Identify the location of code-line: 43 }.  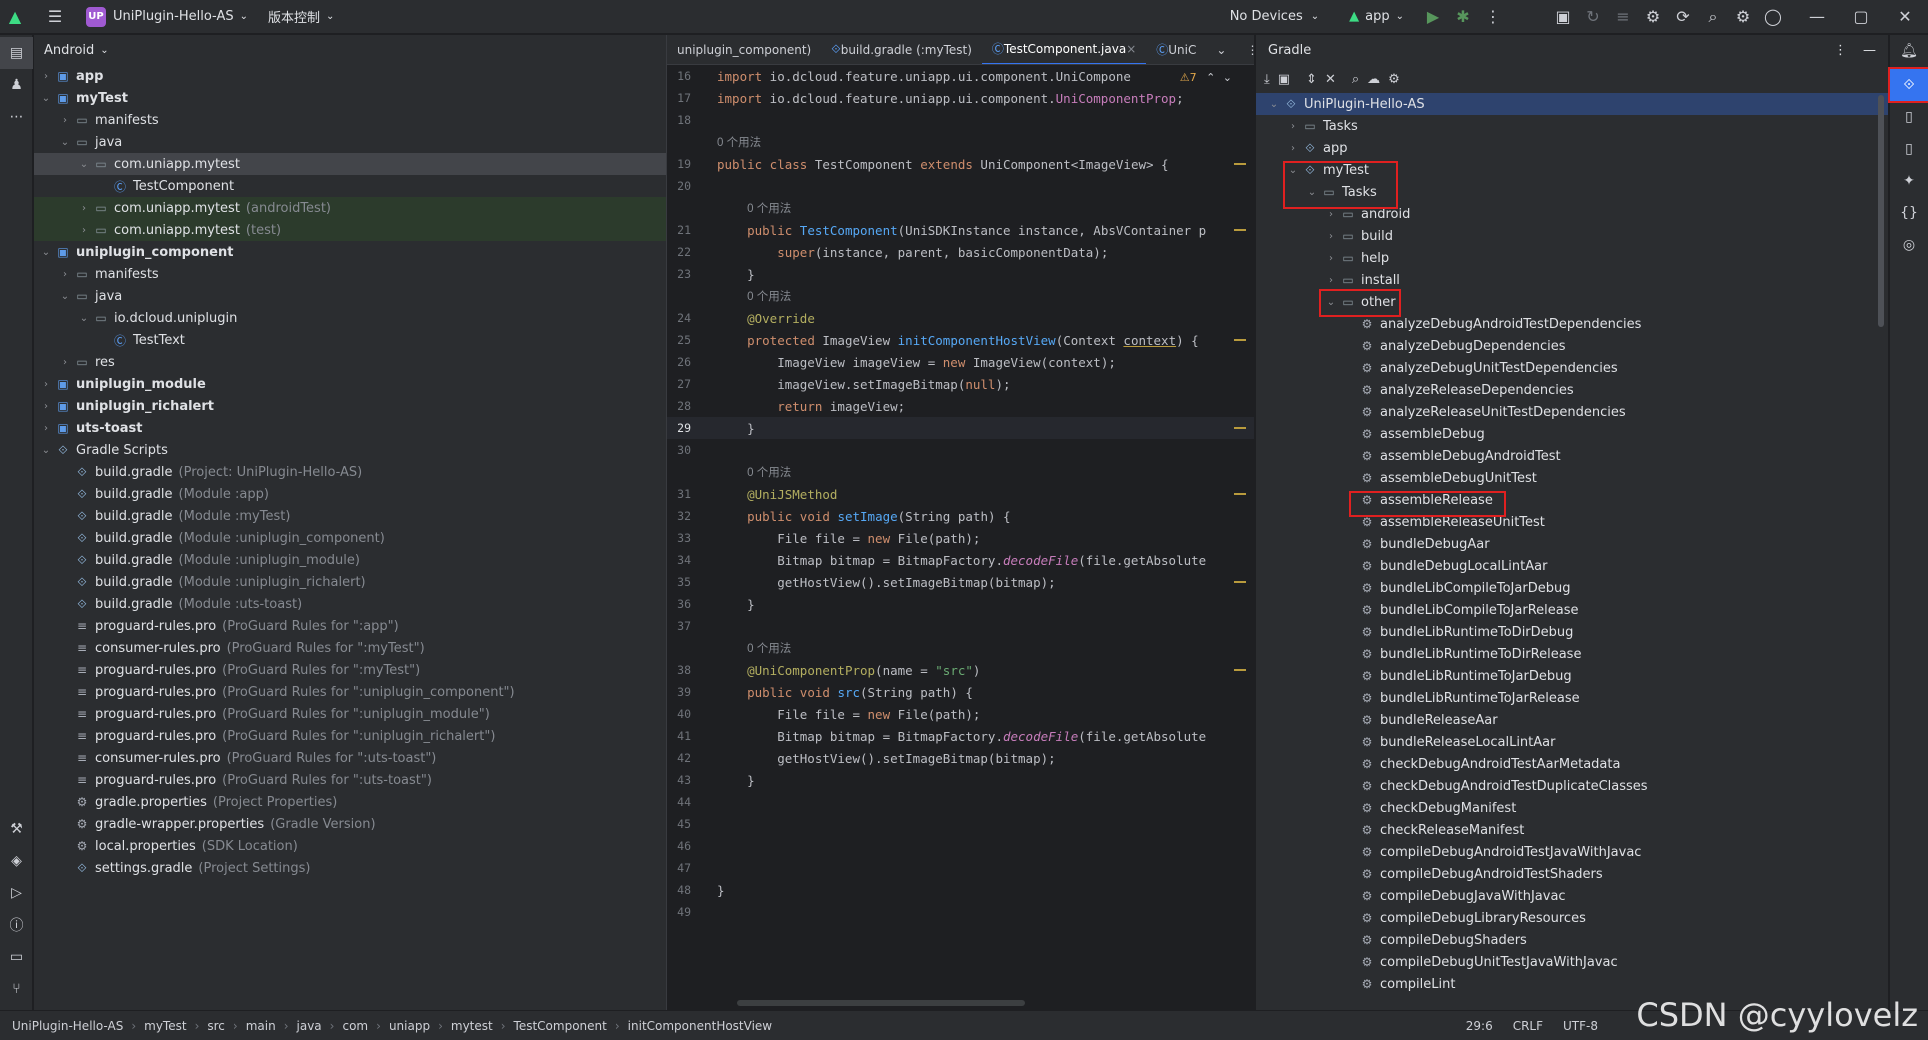
(960, 780).